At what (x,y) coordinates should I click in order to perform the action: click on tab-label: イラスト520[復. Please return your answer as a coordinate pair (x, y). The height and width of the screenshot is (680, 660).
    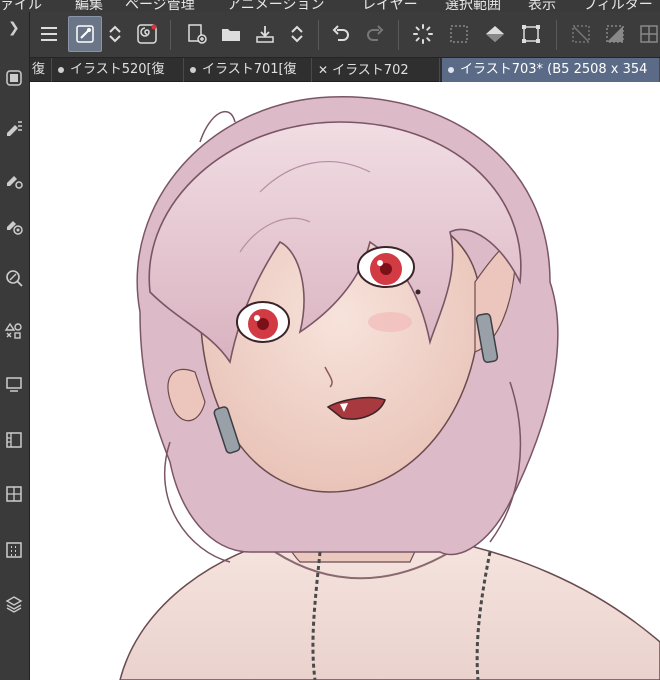
    Looking at the image, I should click on (117, 69).